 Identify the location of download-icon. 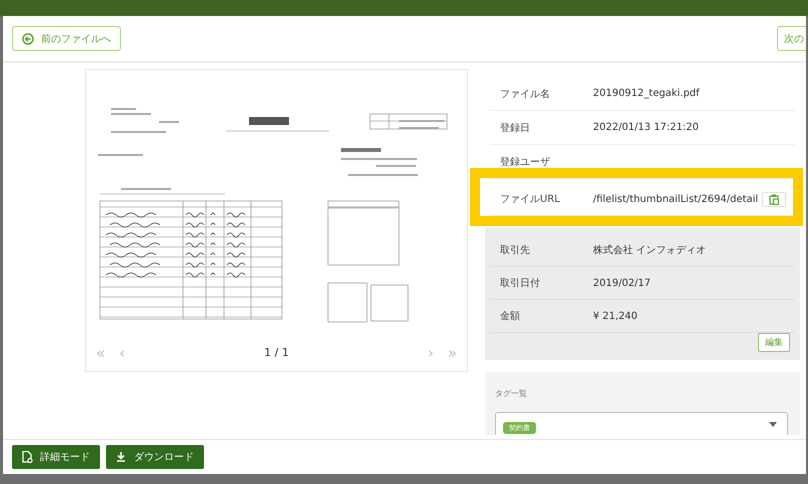
(121, 457).